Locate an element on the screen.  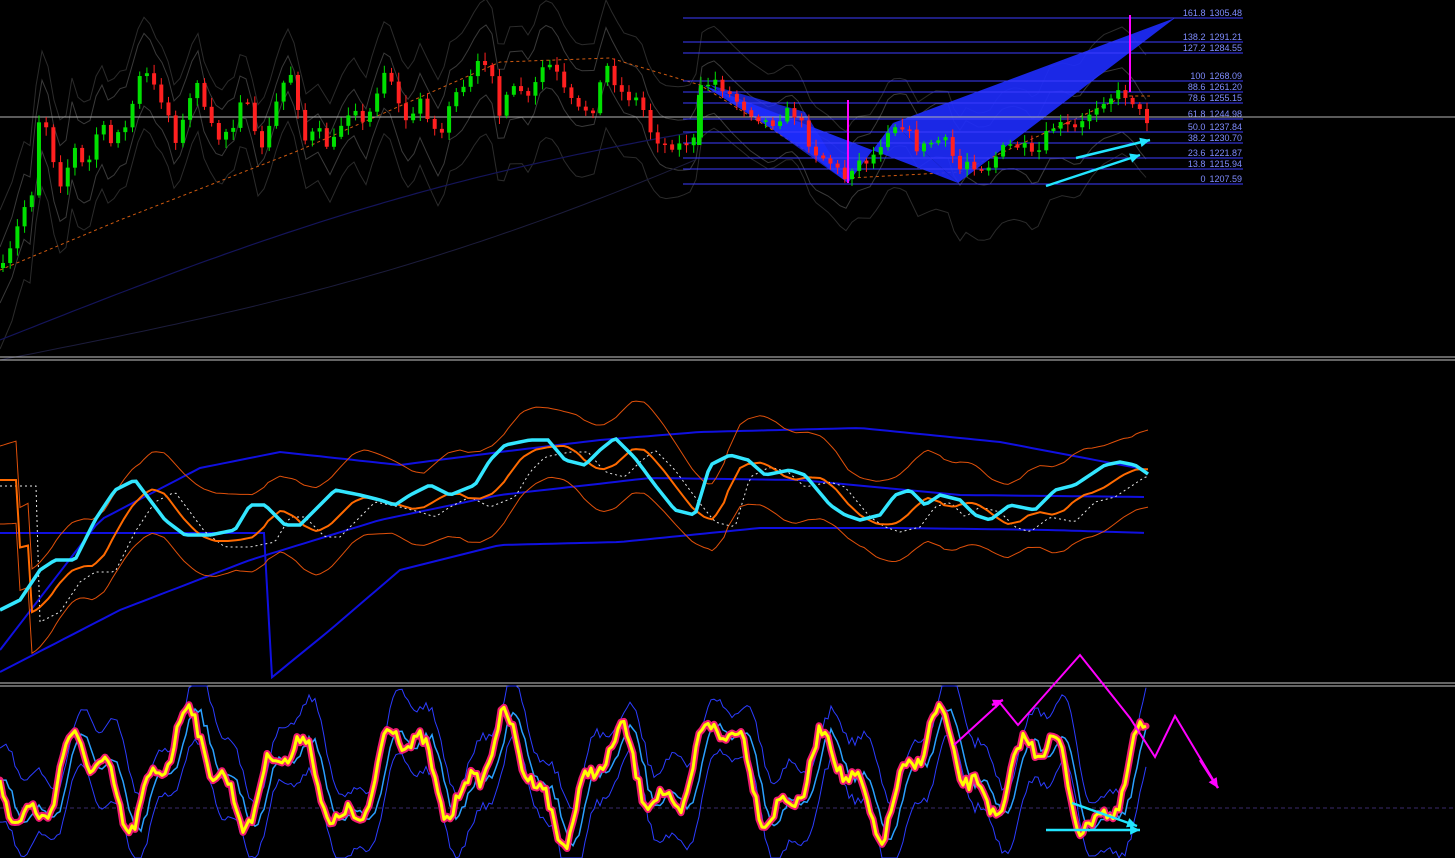
fib-label-127-2: 127.2 1284.55 is located at coordinates (1212, 48).